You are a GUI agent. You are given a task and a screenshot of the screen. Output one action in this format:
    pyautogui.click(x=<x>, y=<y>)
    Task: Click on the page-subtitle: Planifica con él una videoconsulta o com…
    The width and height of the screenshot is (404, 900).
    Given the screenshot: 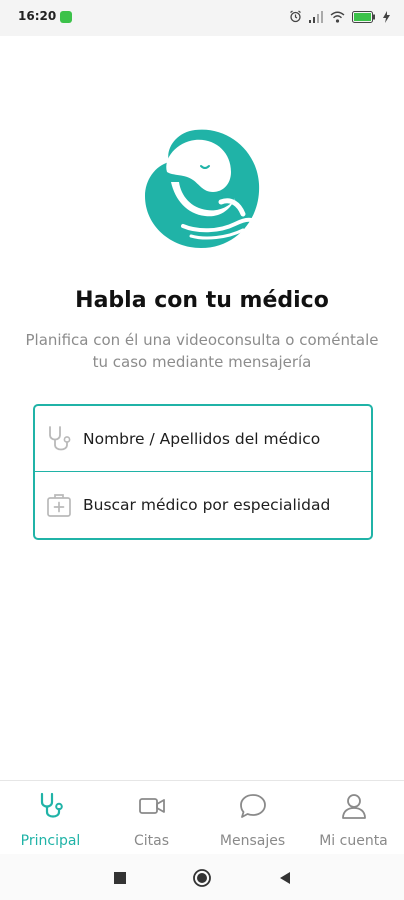 What is the action you would take?
    pyautogui.click(x=202, y=351)
    